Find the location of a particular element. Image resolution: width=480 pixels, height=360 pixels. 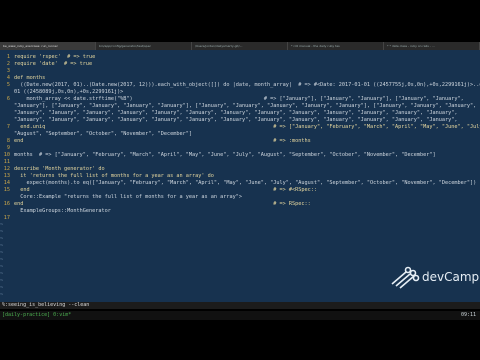

line-number: 15 is located at coordinates (6, 190).